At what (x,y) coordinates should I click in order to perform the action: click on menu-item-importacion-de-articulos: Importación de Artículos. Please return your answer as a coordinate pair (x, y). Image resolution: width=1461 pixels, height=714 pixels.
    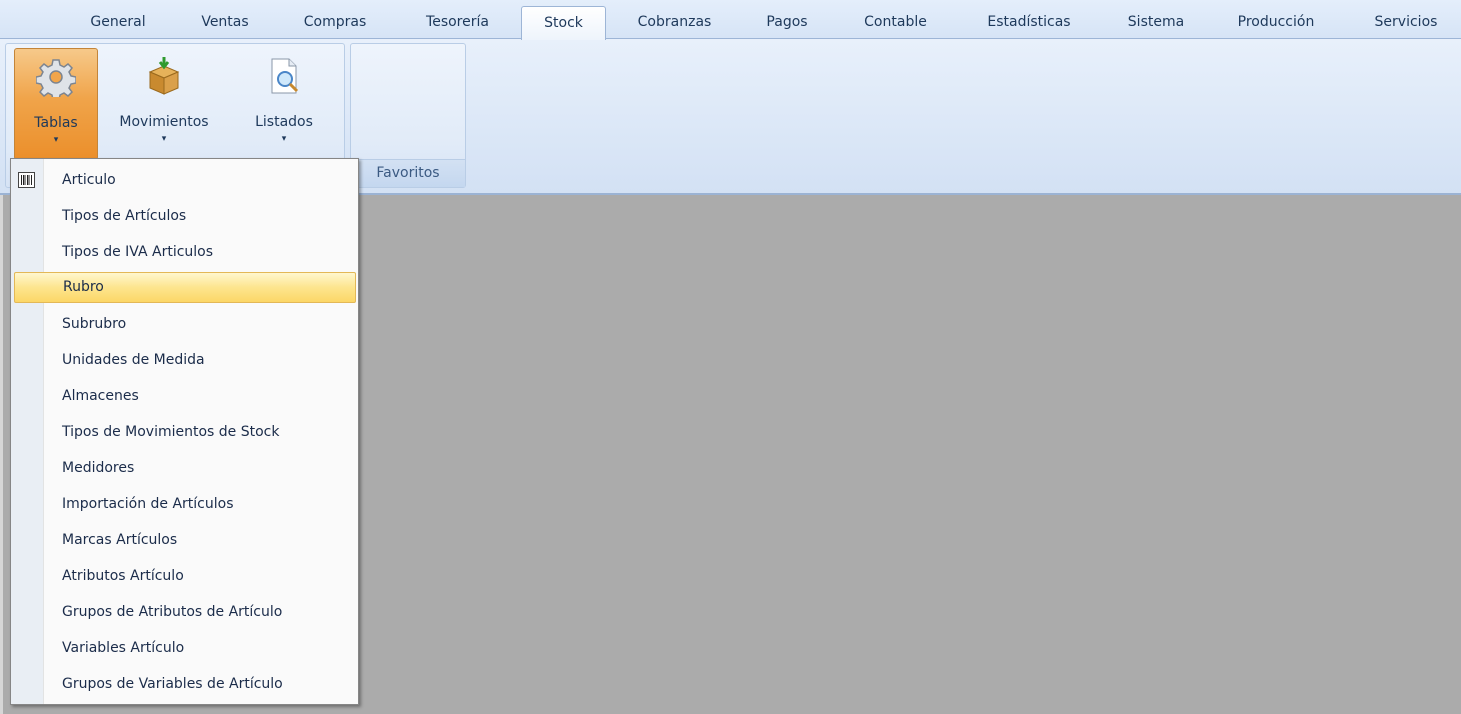
    Looking at the image, I should click on (185, 504).